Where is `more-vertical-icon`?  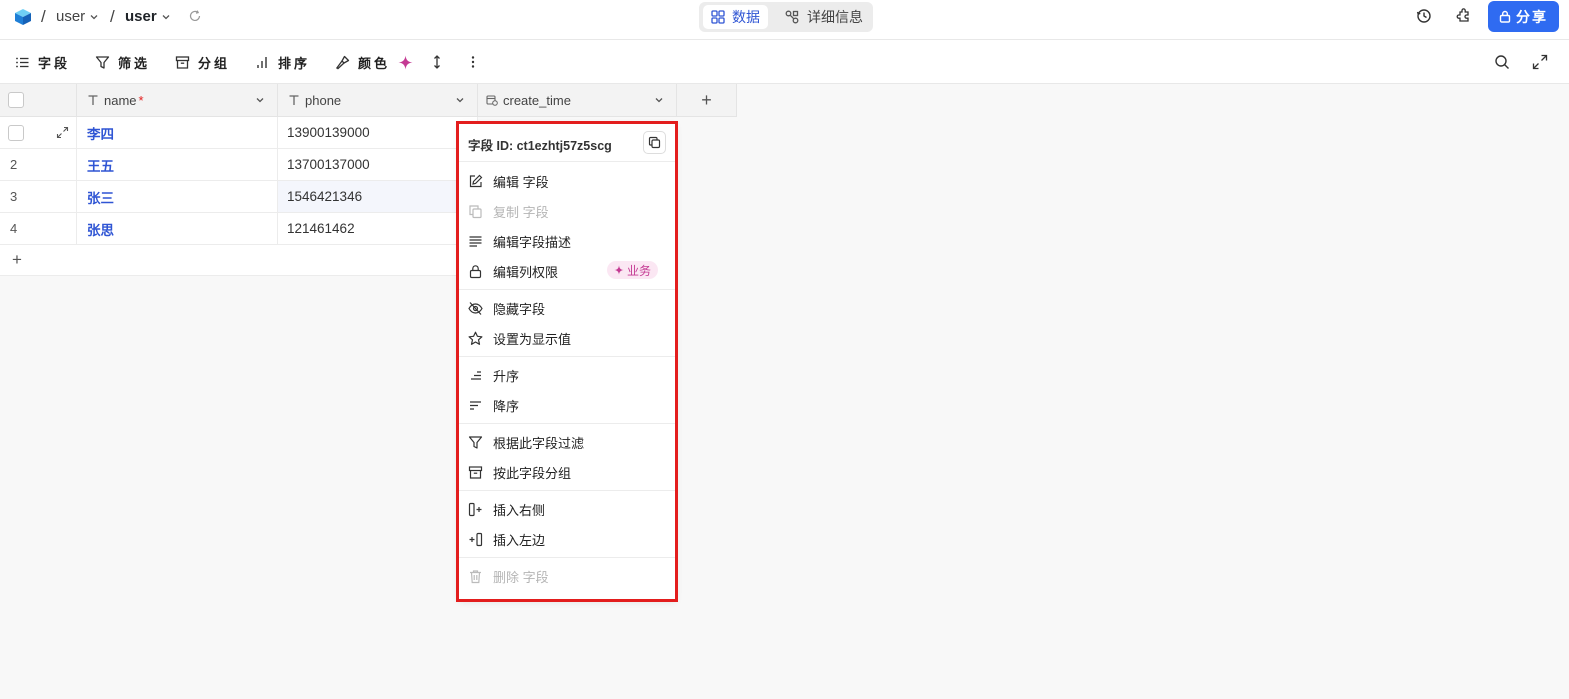
more-vertical-icon is located at coordinates (473, 62).